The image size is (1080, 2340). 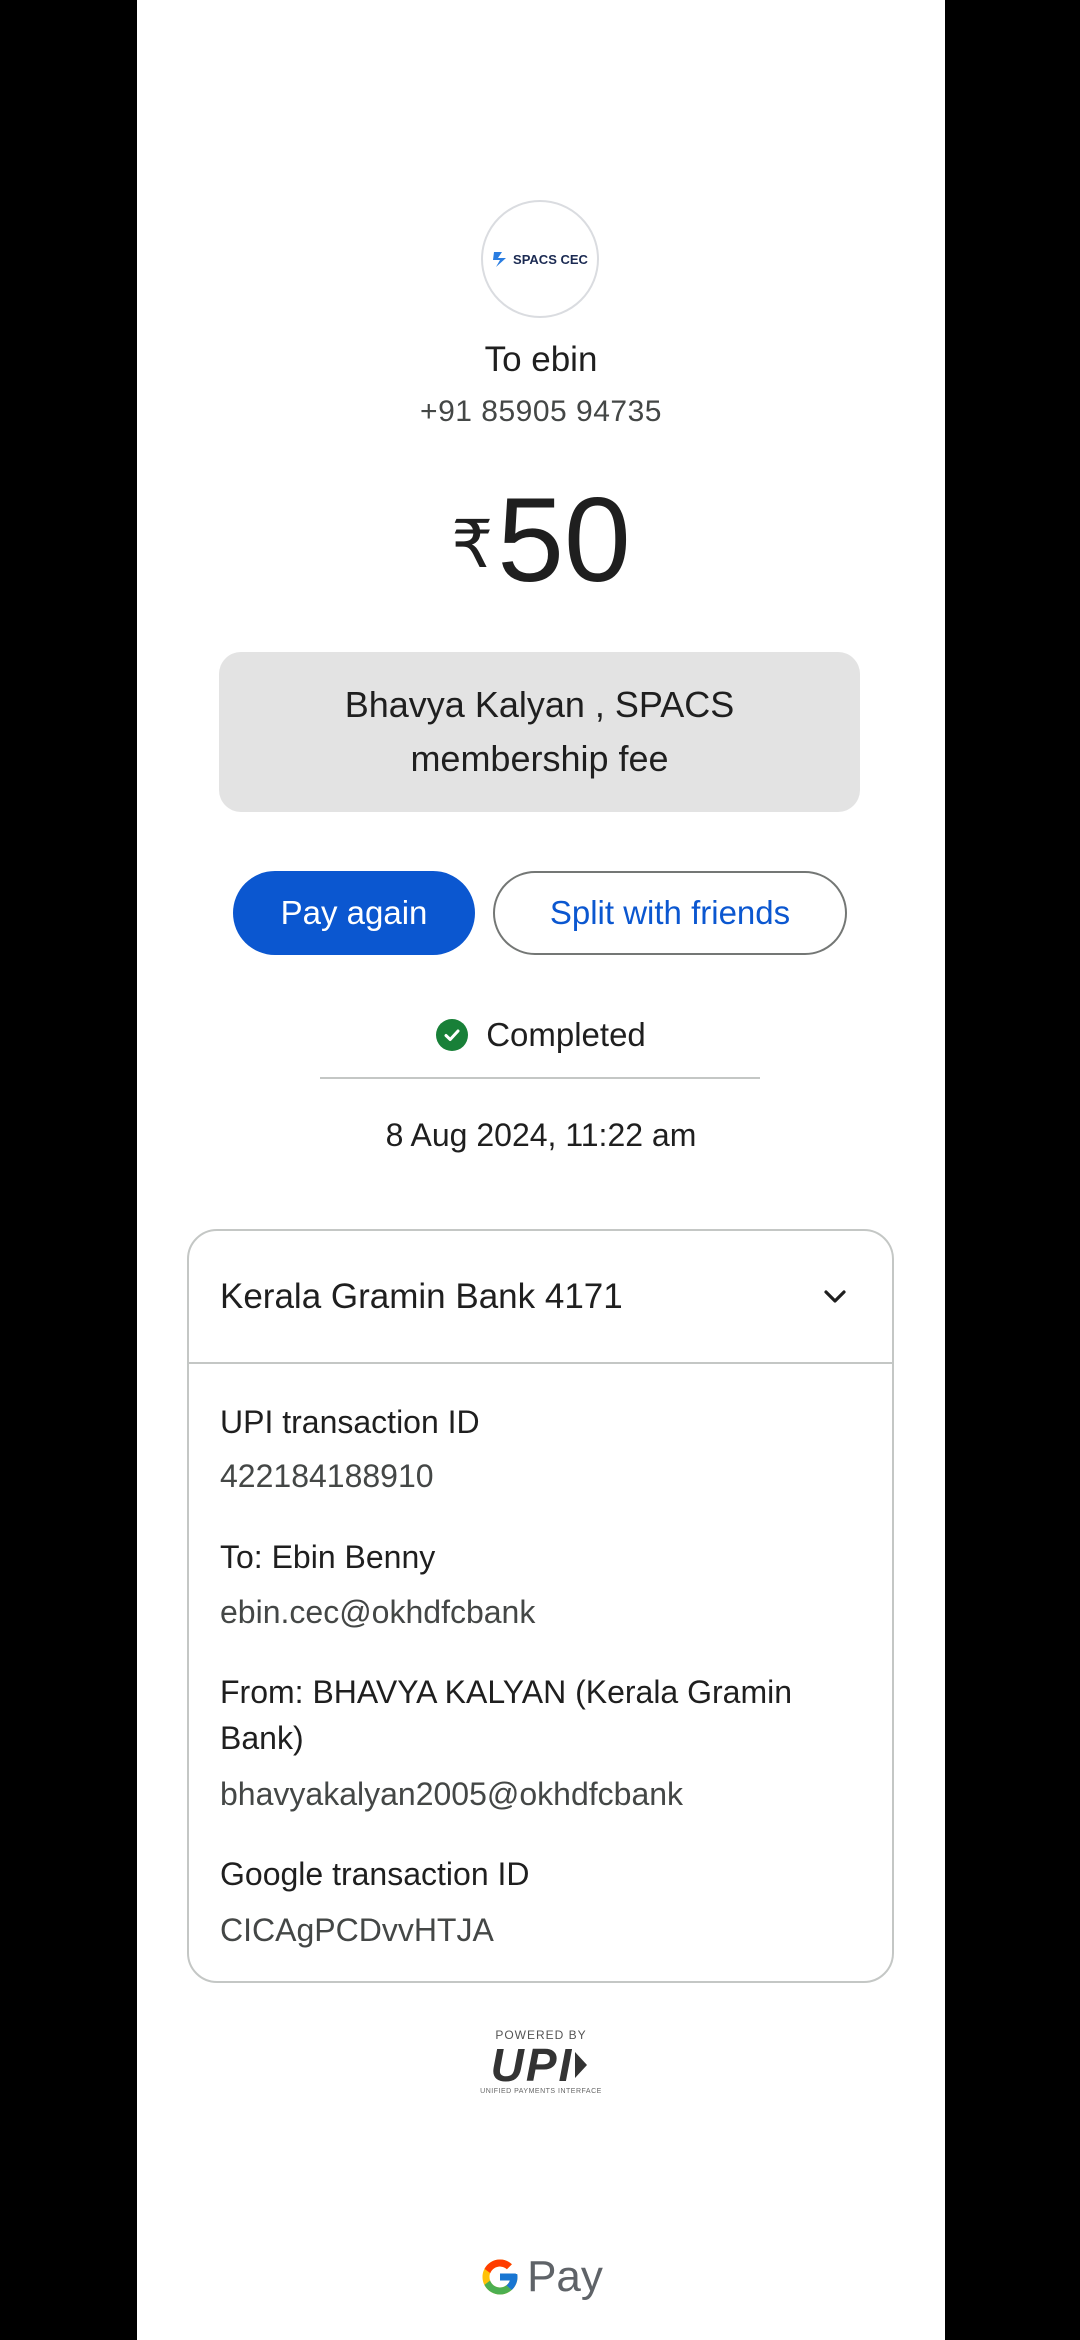 I want to click on gpay-wordmark: Pay, so click(x=565, y=2276).